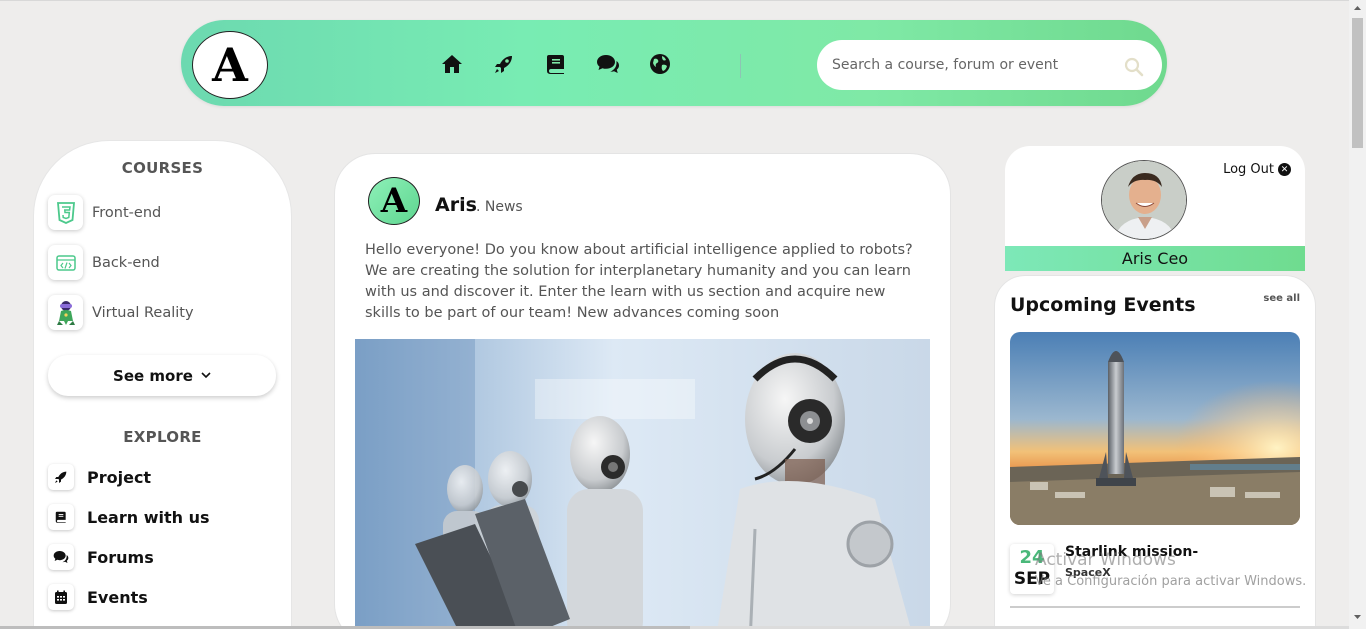 The image size is (1366, 629). What do you see at coordinates (1357, 616) in the screenshot?
I see `scroll-down-arrow-icon` at bounding box center [1357, 616].